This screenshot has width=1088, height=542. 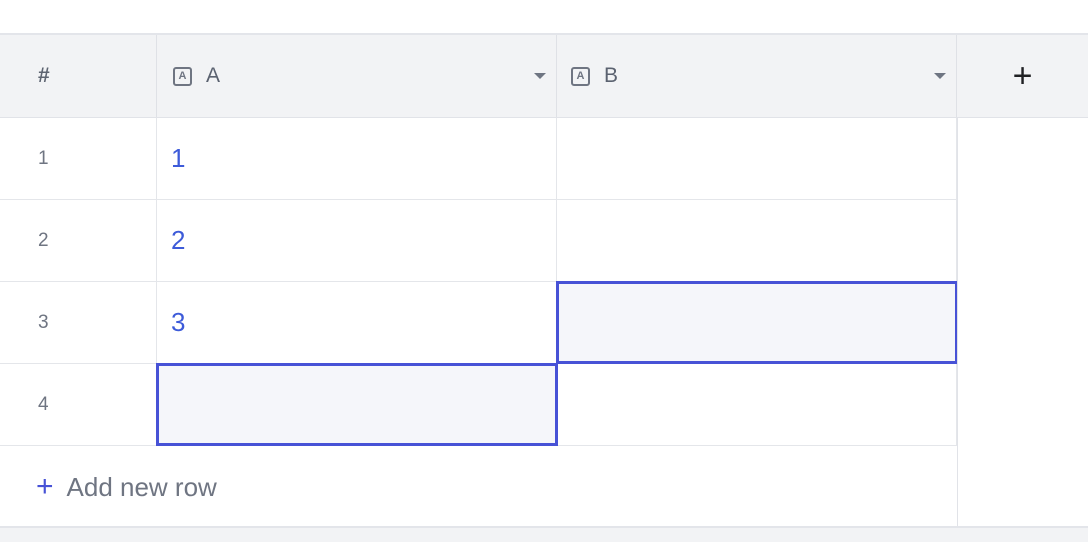 I want to click on add-column-gutter, so click(x=1022, y=323).